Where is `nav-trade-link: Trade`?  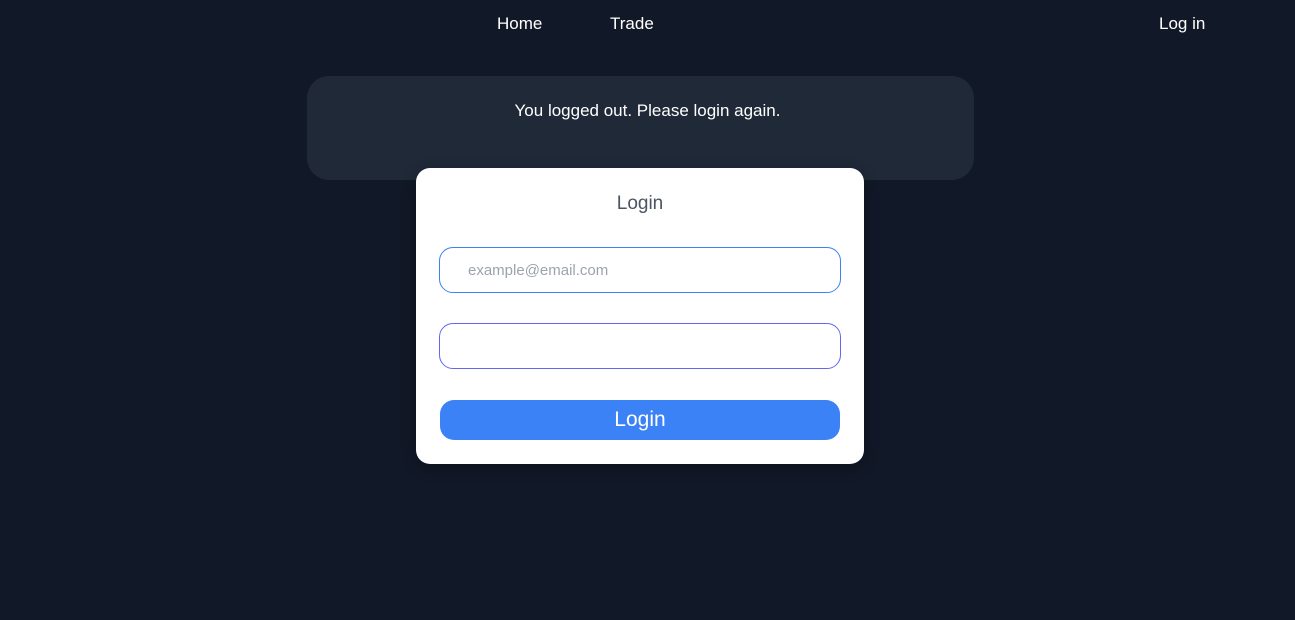
nav-trade-link: Trade is located at coordinates (632, 24).